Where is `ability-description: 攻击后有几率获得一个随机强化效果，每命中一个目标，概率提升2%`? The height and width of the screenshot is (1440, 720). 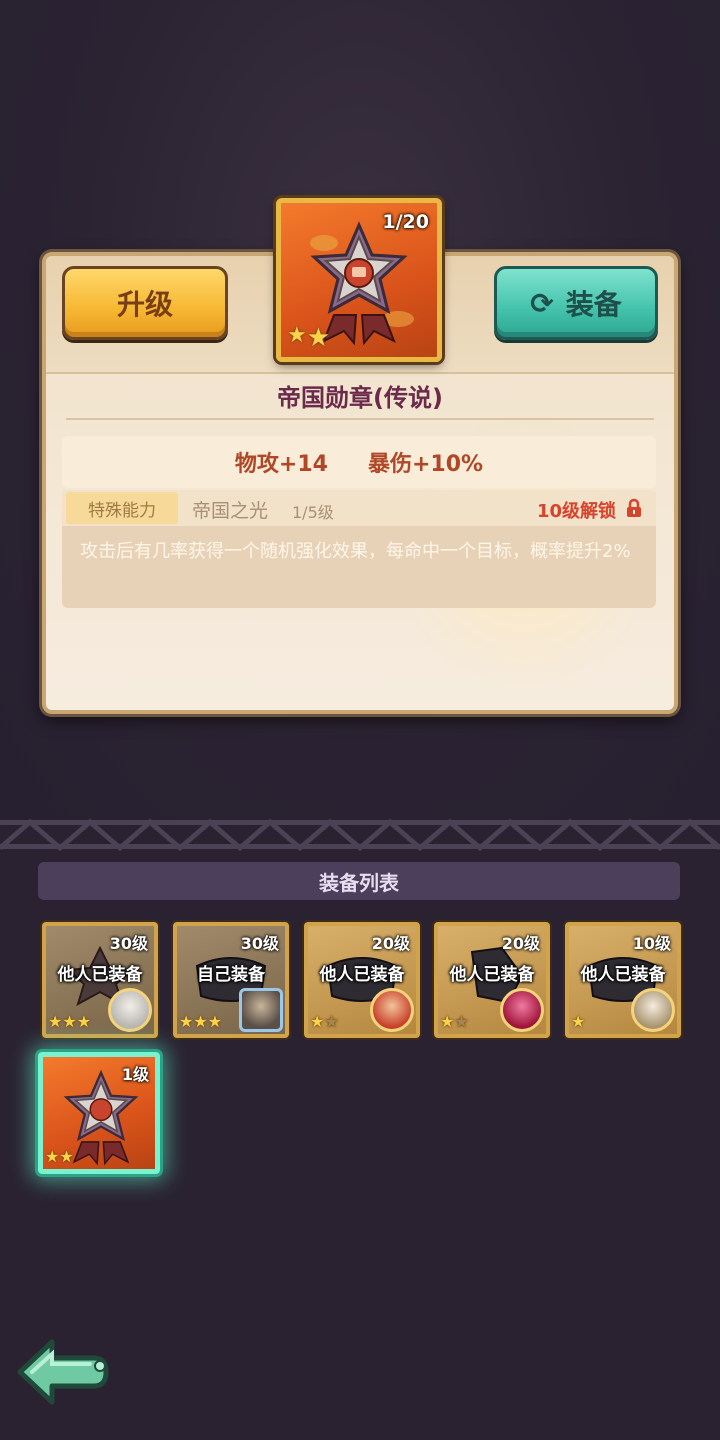 ability-description: 攻击后有几率获得一个随机强化效果，每命中一个目标，概率提升2% is located at coordinates (359, 567).